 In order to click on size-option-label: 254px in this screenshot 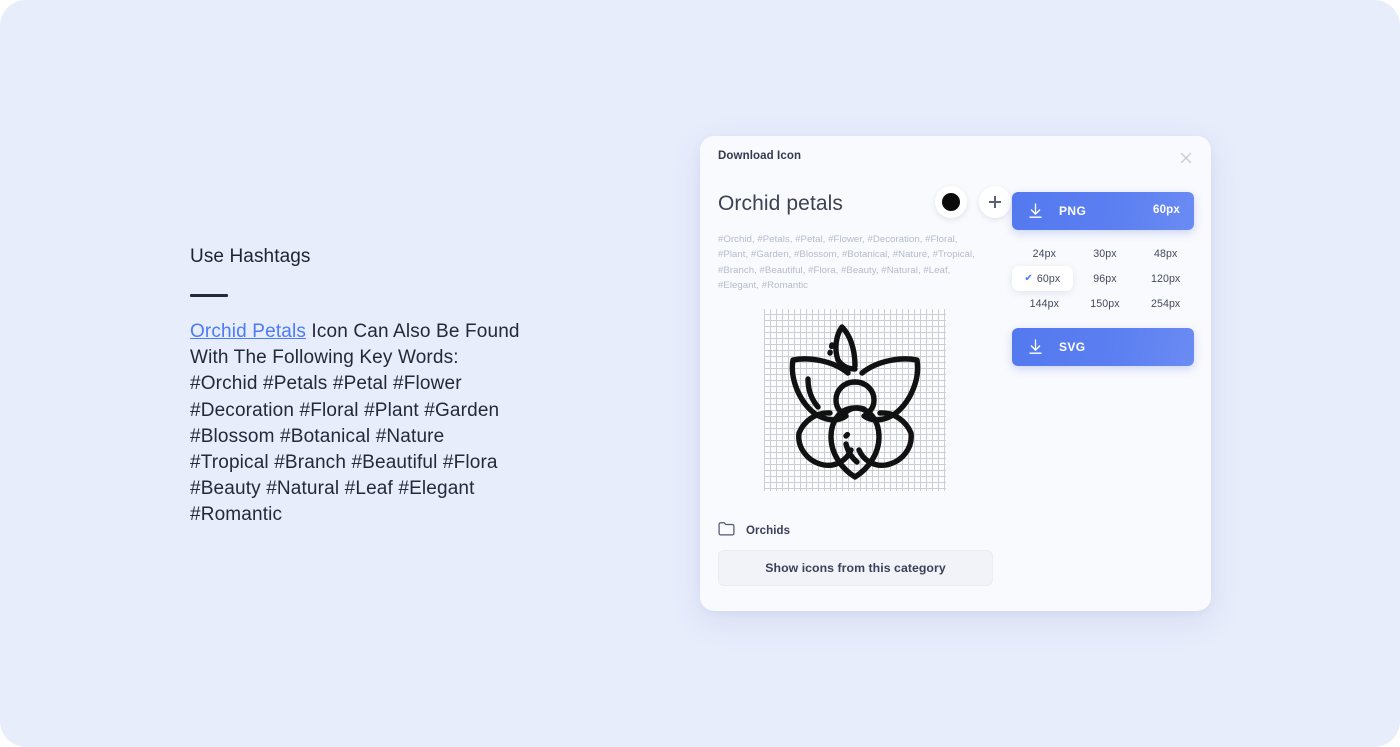, I will do `click(1165, 303)`.